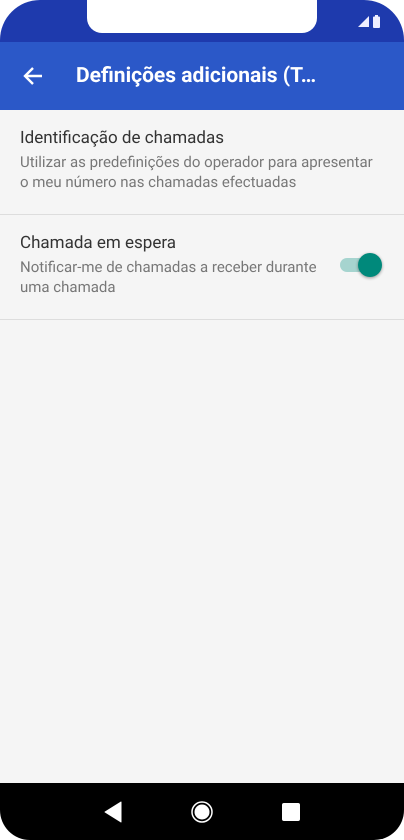 The width and height of the screenshot is (404, 840). What do you see at coordinates (113, 811) in the screenshot?
I see `back-nav-button` at bounding box center [113, 811].